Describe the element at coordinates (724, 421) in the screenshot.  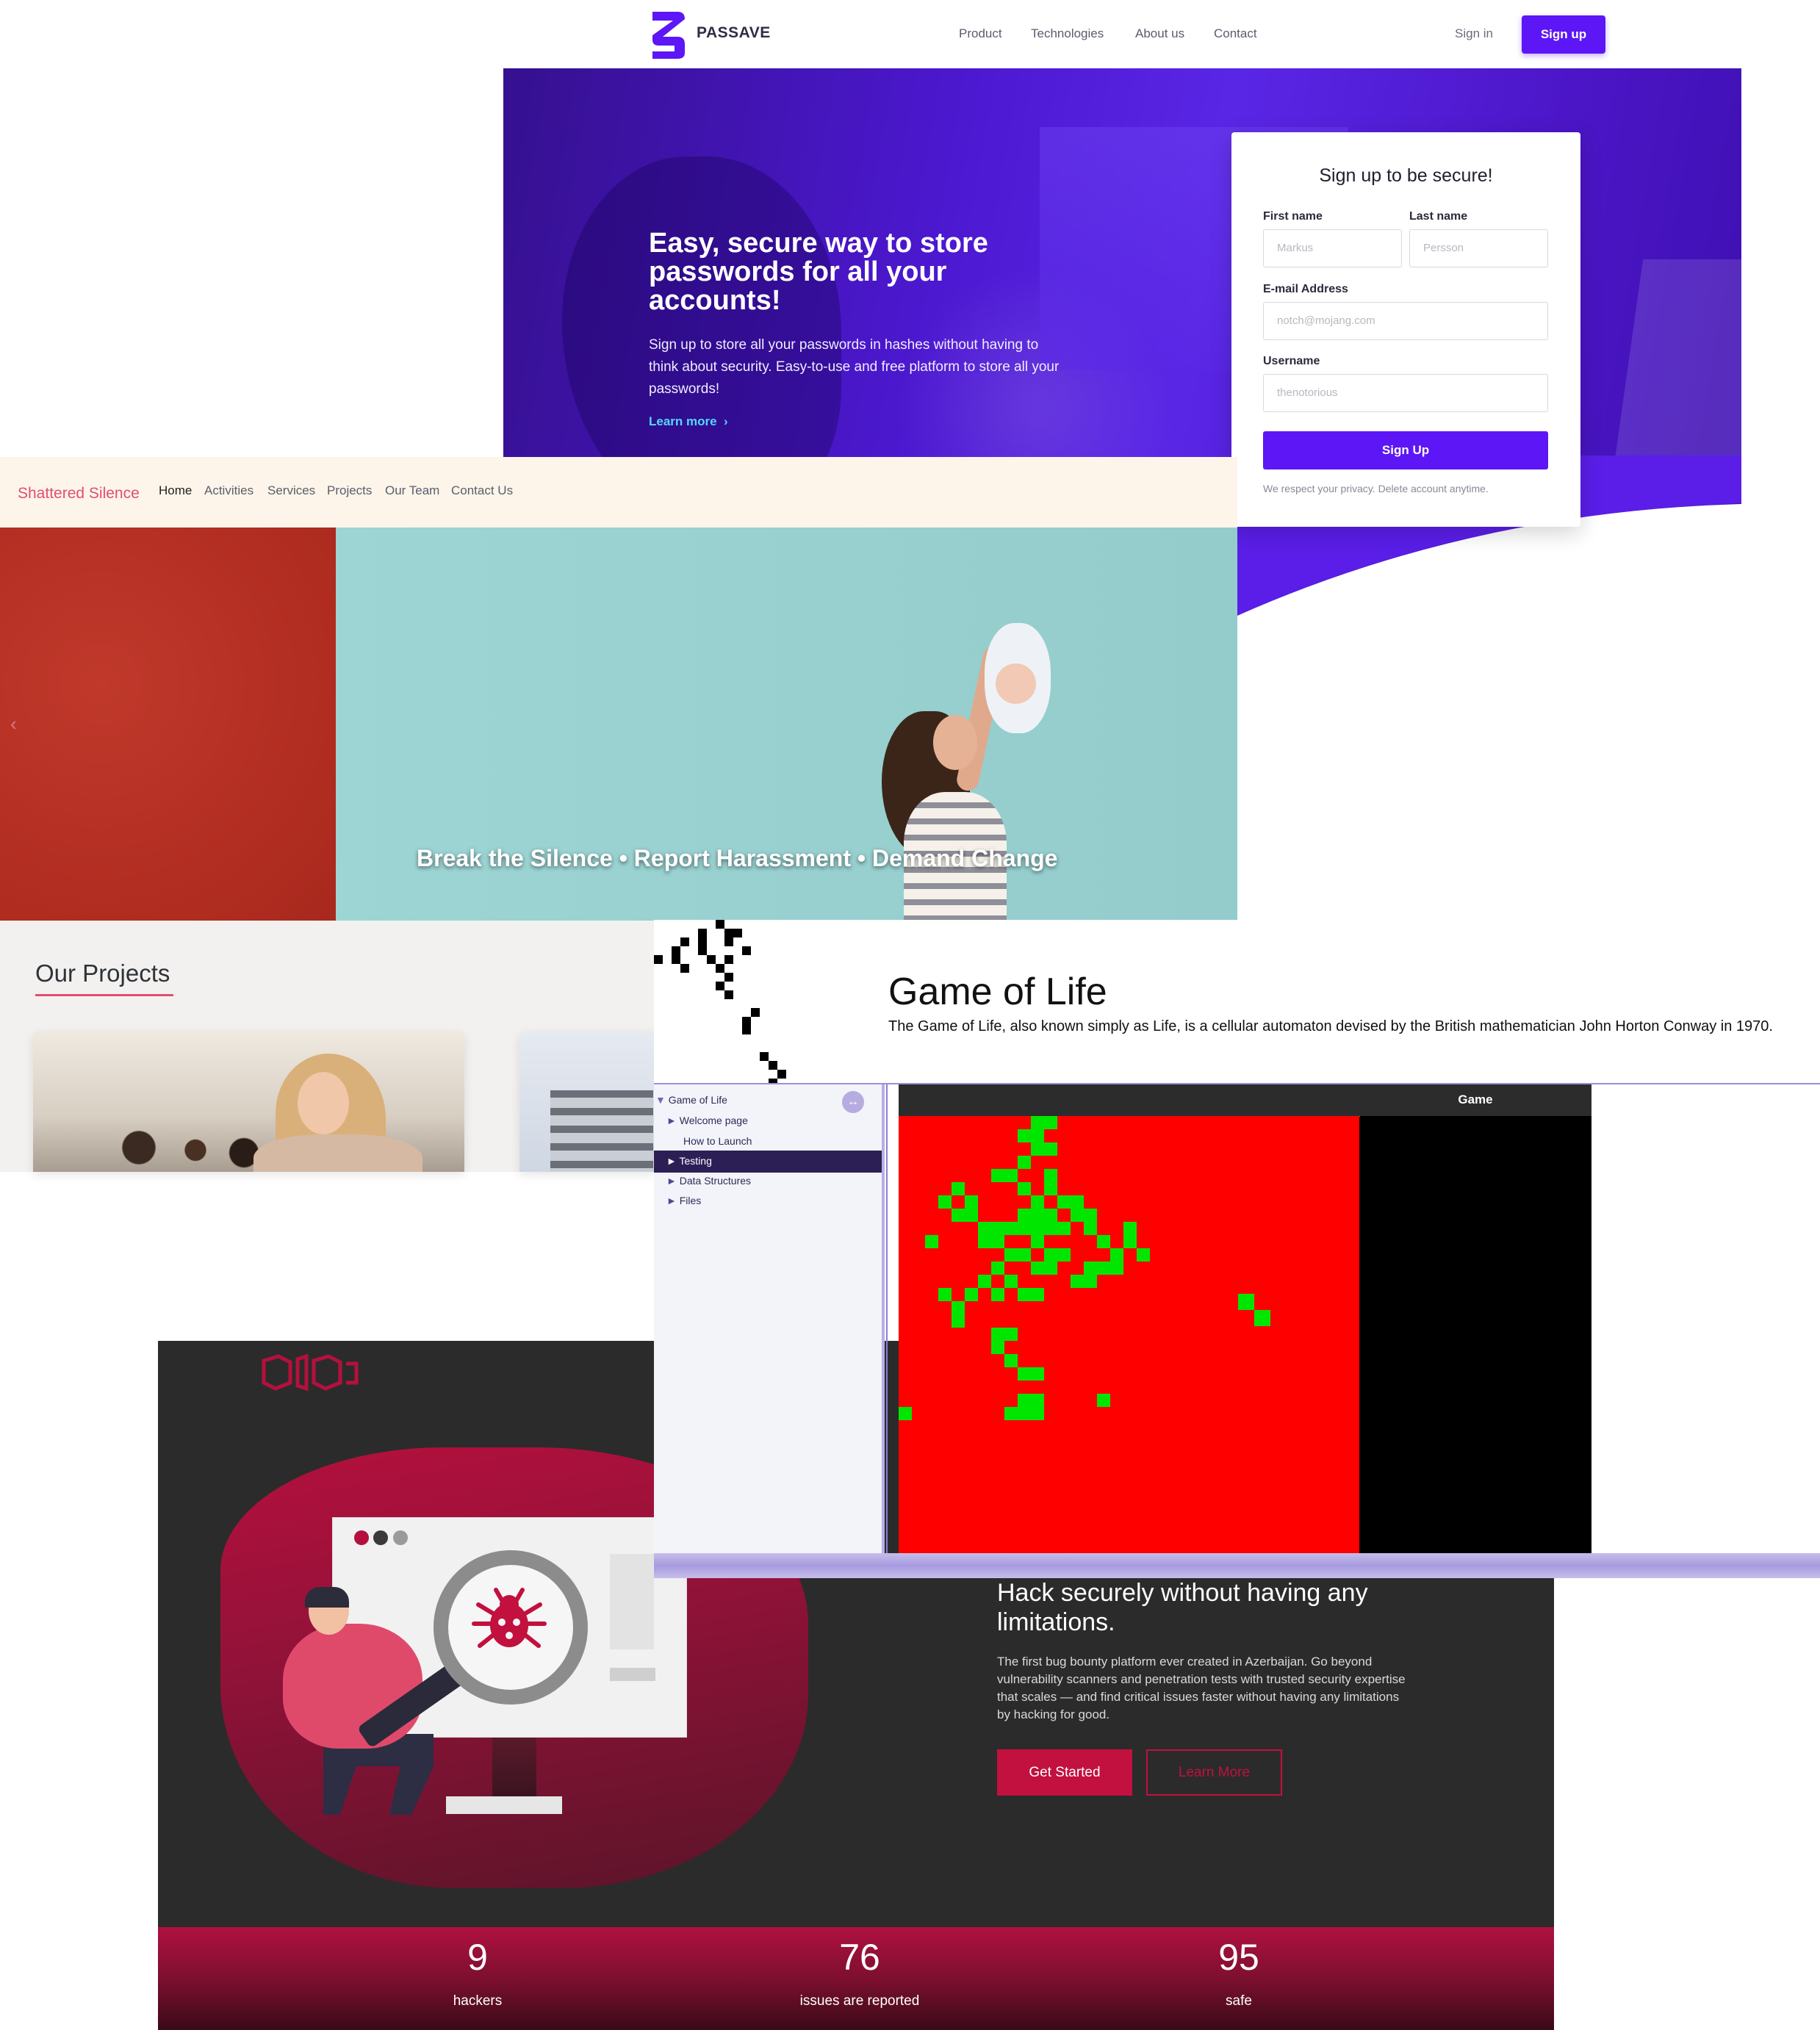
I see `chevron-right-icon: ›` at that location.